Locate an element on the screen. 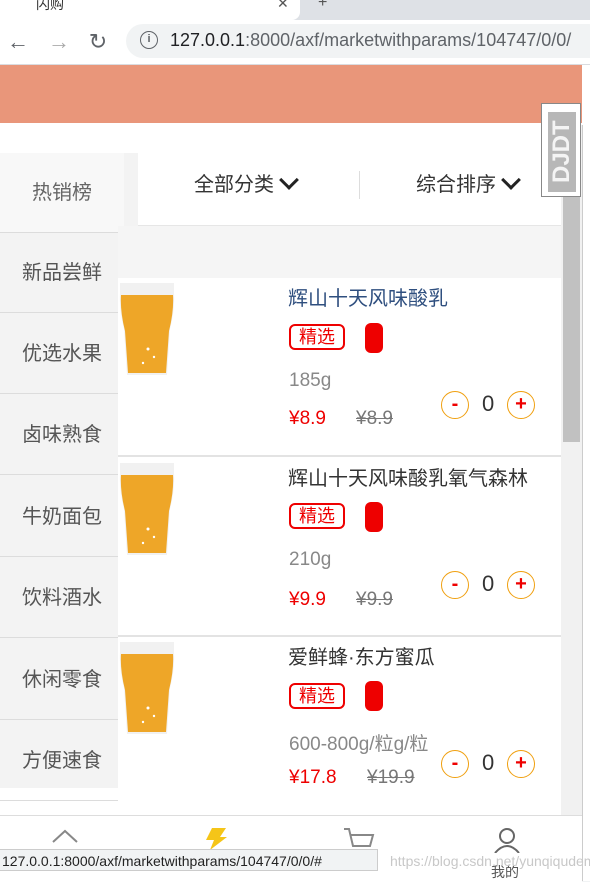 This screenshot has width=590, height=882. tab-title: 闪购 is located at coordinates (50, 6).